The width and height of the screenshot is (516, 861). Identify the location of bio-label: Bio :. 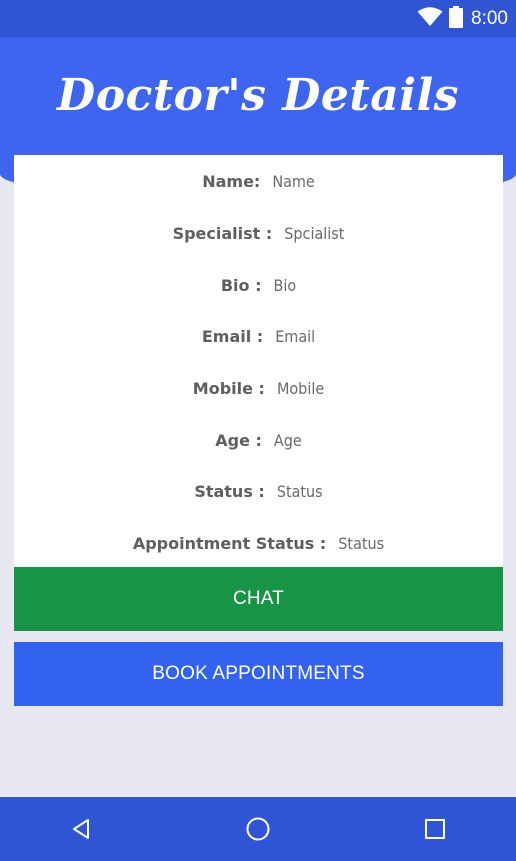
(241, 285).